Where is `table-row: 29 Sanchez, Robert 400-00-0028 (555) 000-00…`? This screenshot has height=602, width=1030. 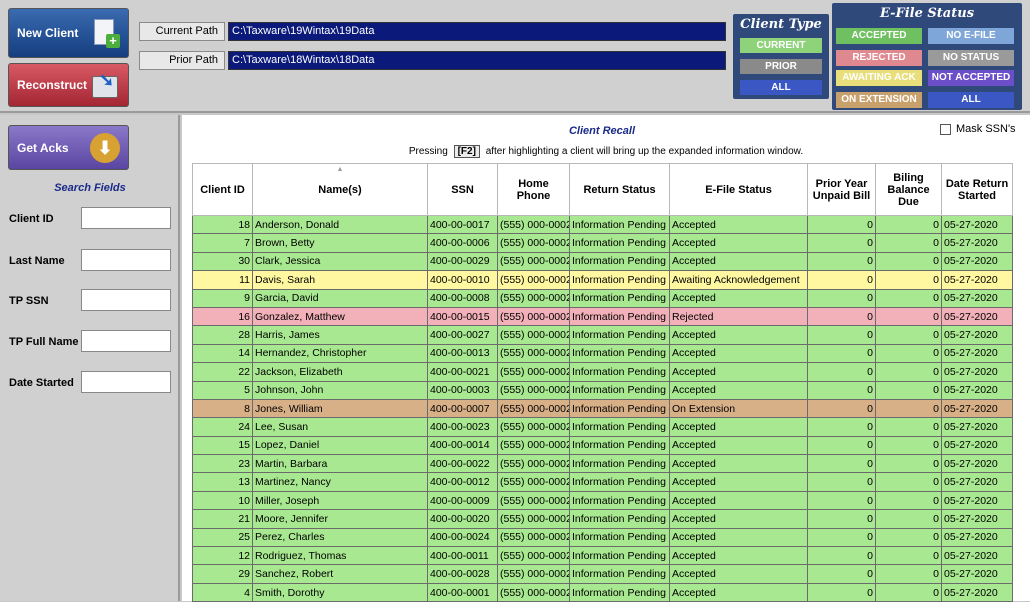 table-row: 29 Sanchez, Robert 400-00-0028 (555) 000-00… is located at coordinates (602, 574).